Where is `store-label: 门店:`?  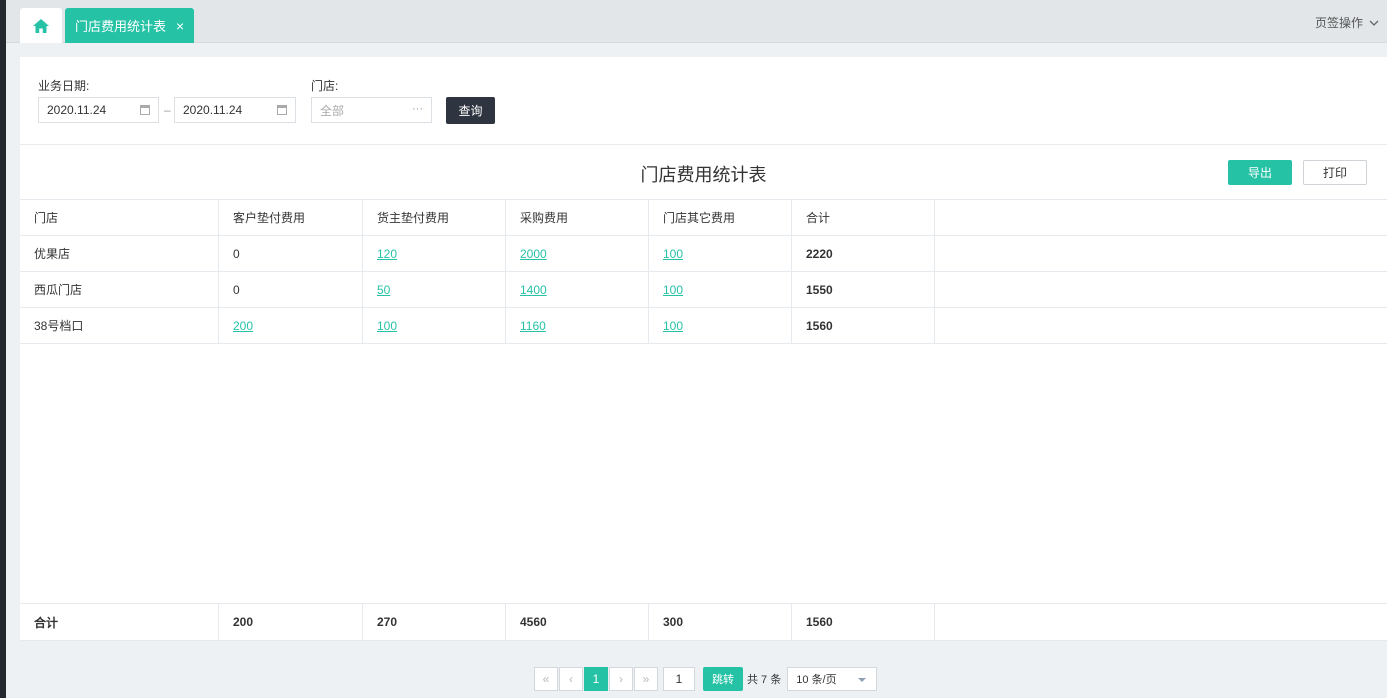 store-label: 门店: is located at coordinates (325, 86).